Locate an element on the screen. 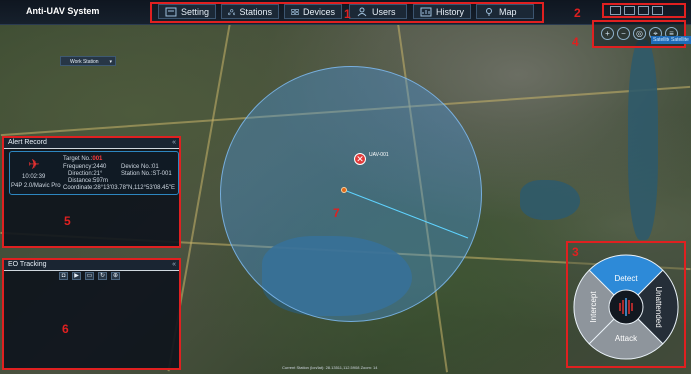 The width and height of the screenshot is (691, 374). alert-direction: Direction:21° is located at coordinates (85, 174).